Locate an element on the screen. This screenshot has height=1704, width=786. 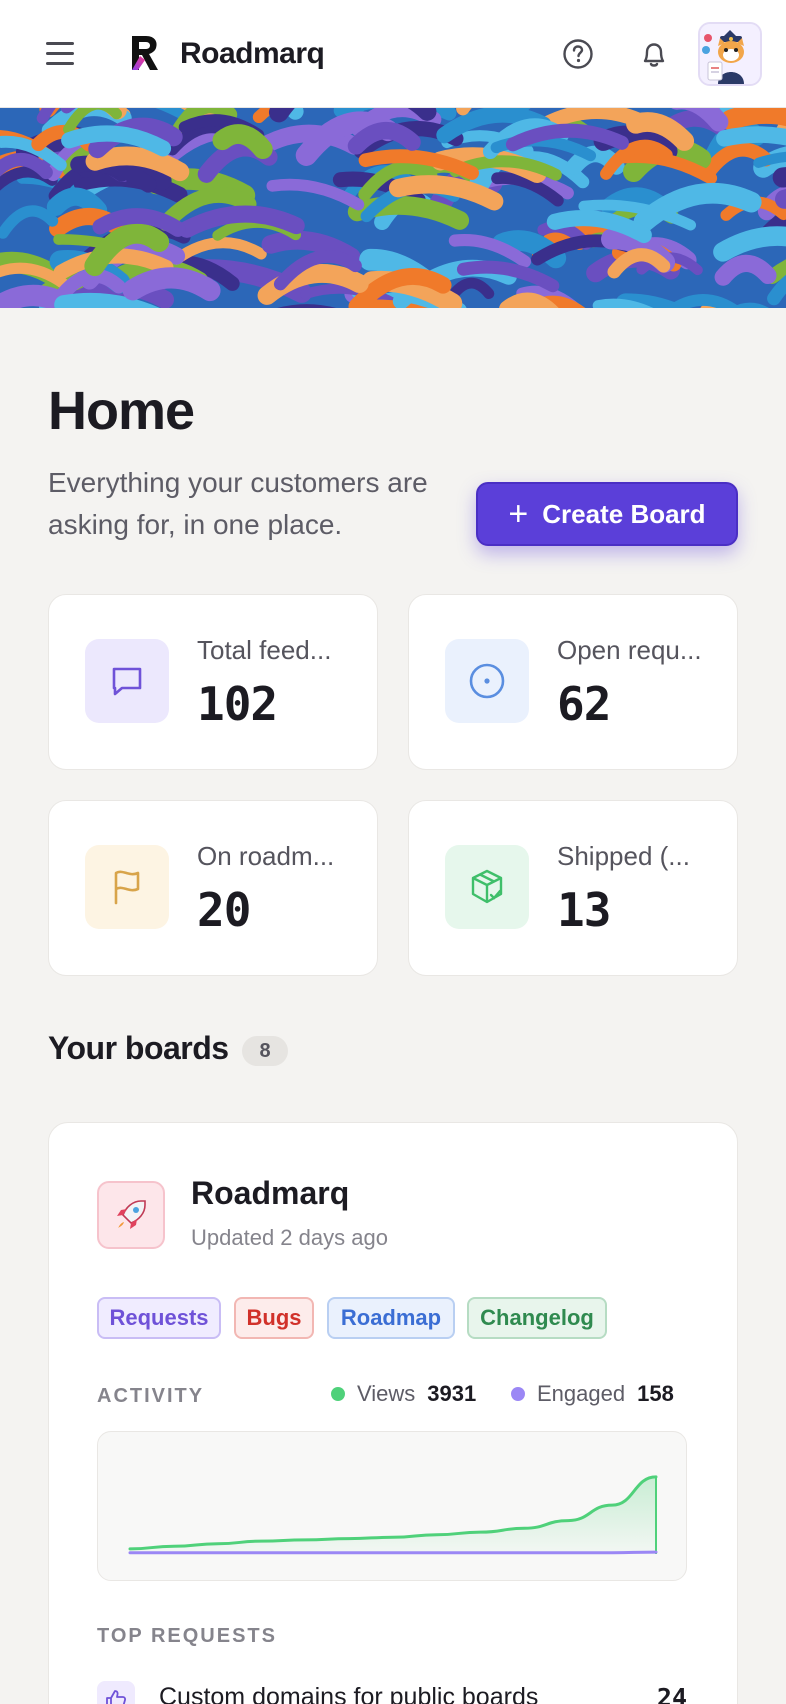
target-icon is located at coordinates (487, 681).